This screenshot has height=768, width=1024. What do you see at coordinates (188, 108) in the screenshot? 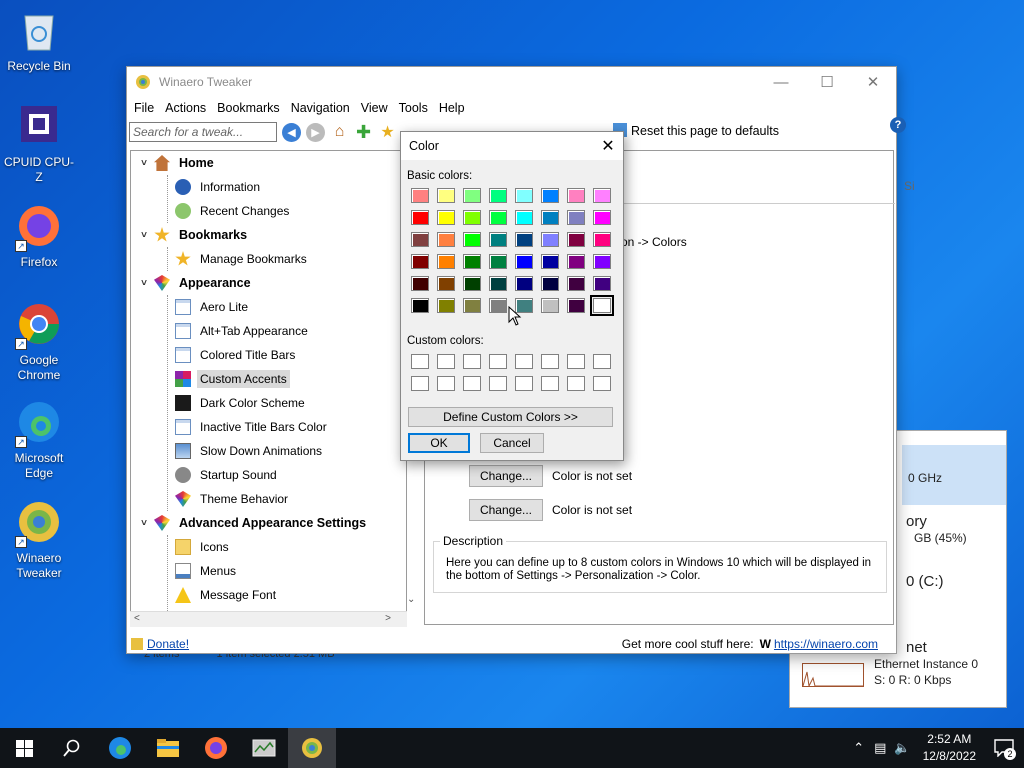
I see `menu-actions: Actions` at bounding box center [188, 108].